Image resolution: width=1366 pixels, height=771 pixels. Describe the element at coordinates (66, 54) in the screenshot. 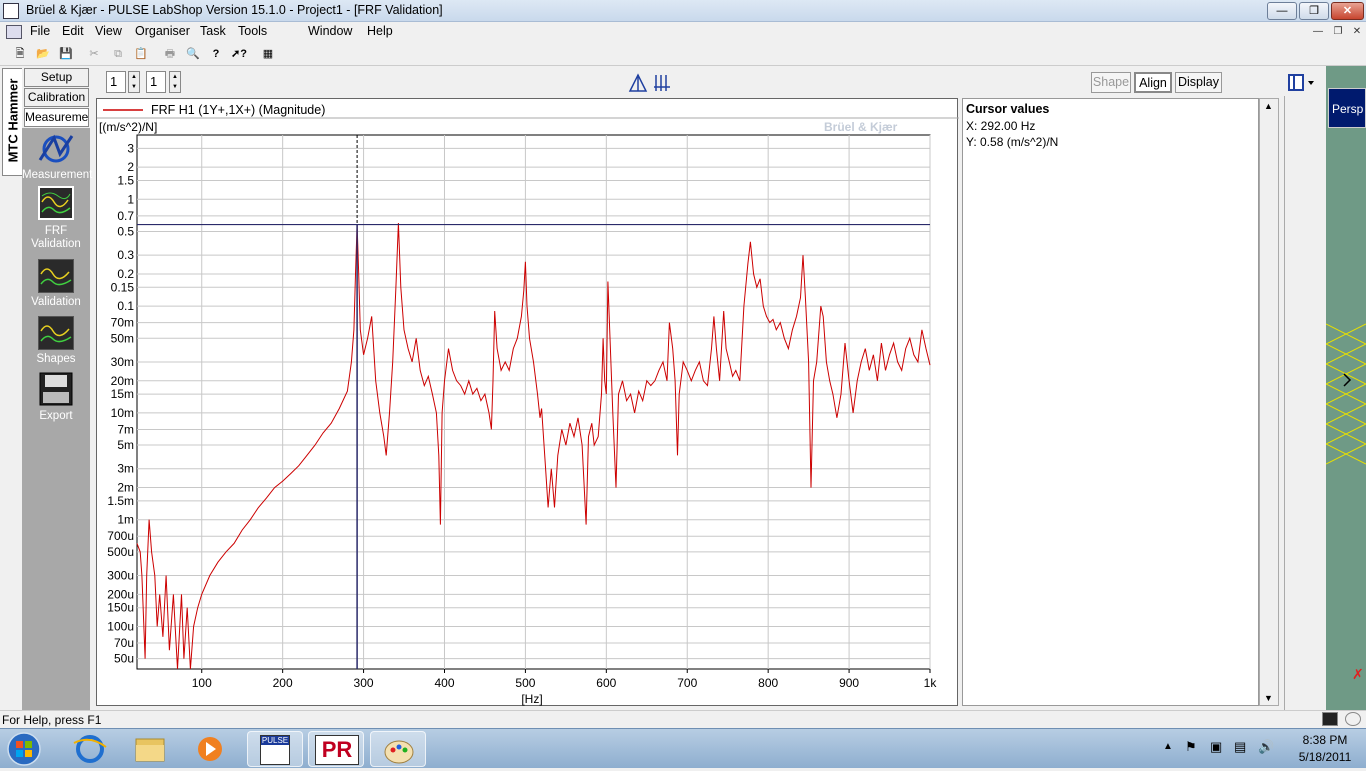

I see `save-icon: 💾` at that location.